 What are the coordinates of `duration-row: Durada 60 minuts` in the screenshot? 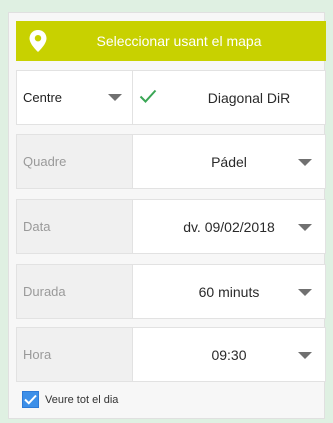 It's located at (171, 291).